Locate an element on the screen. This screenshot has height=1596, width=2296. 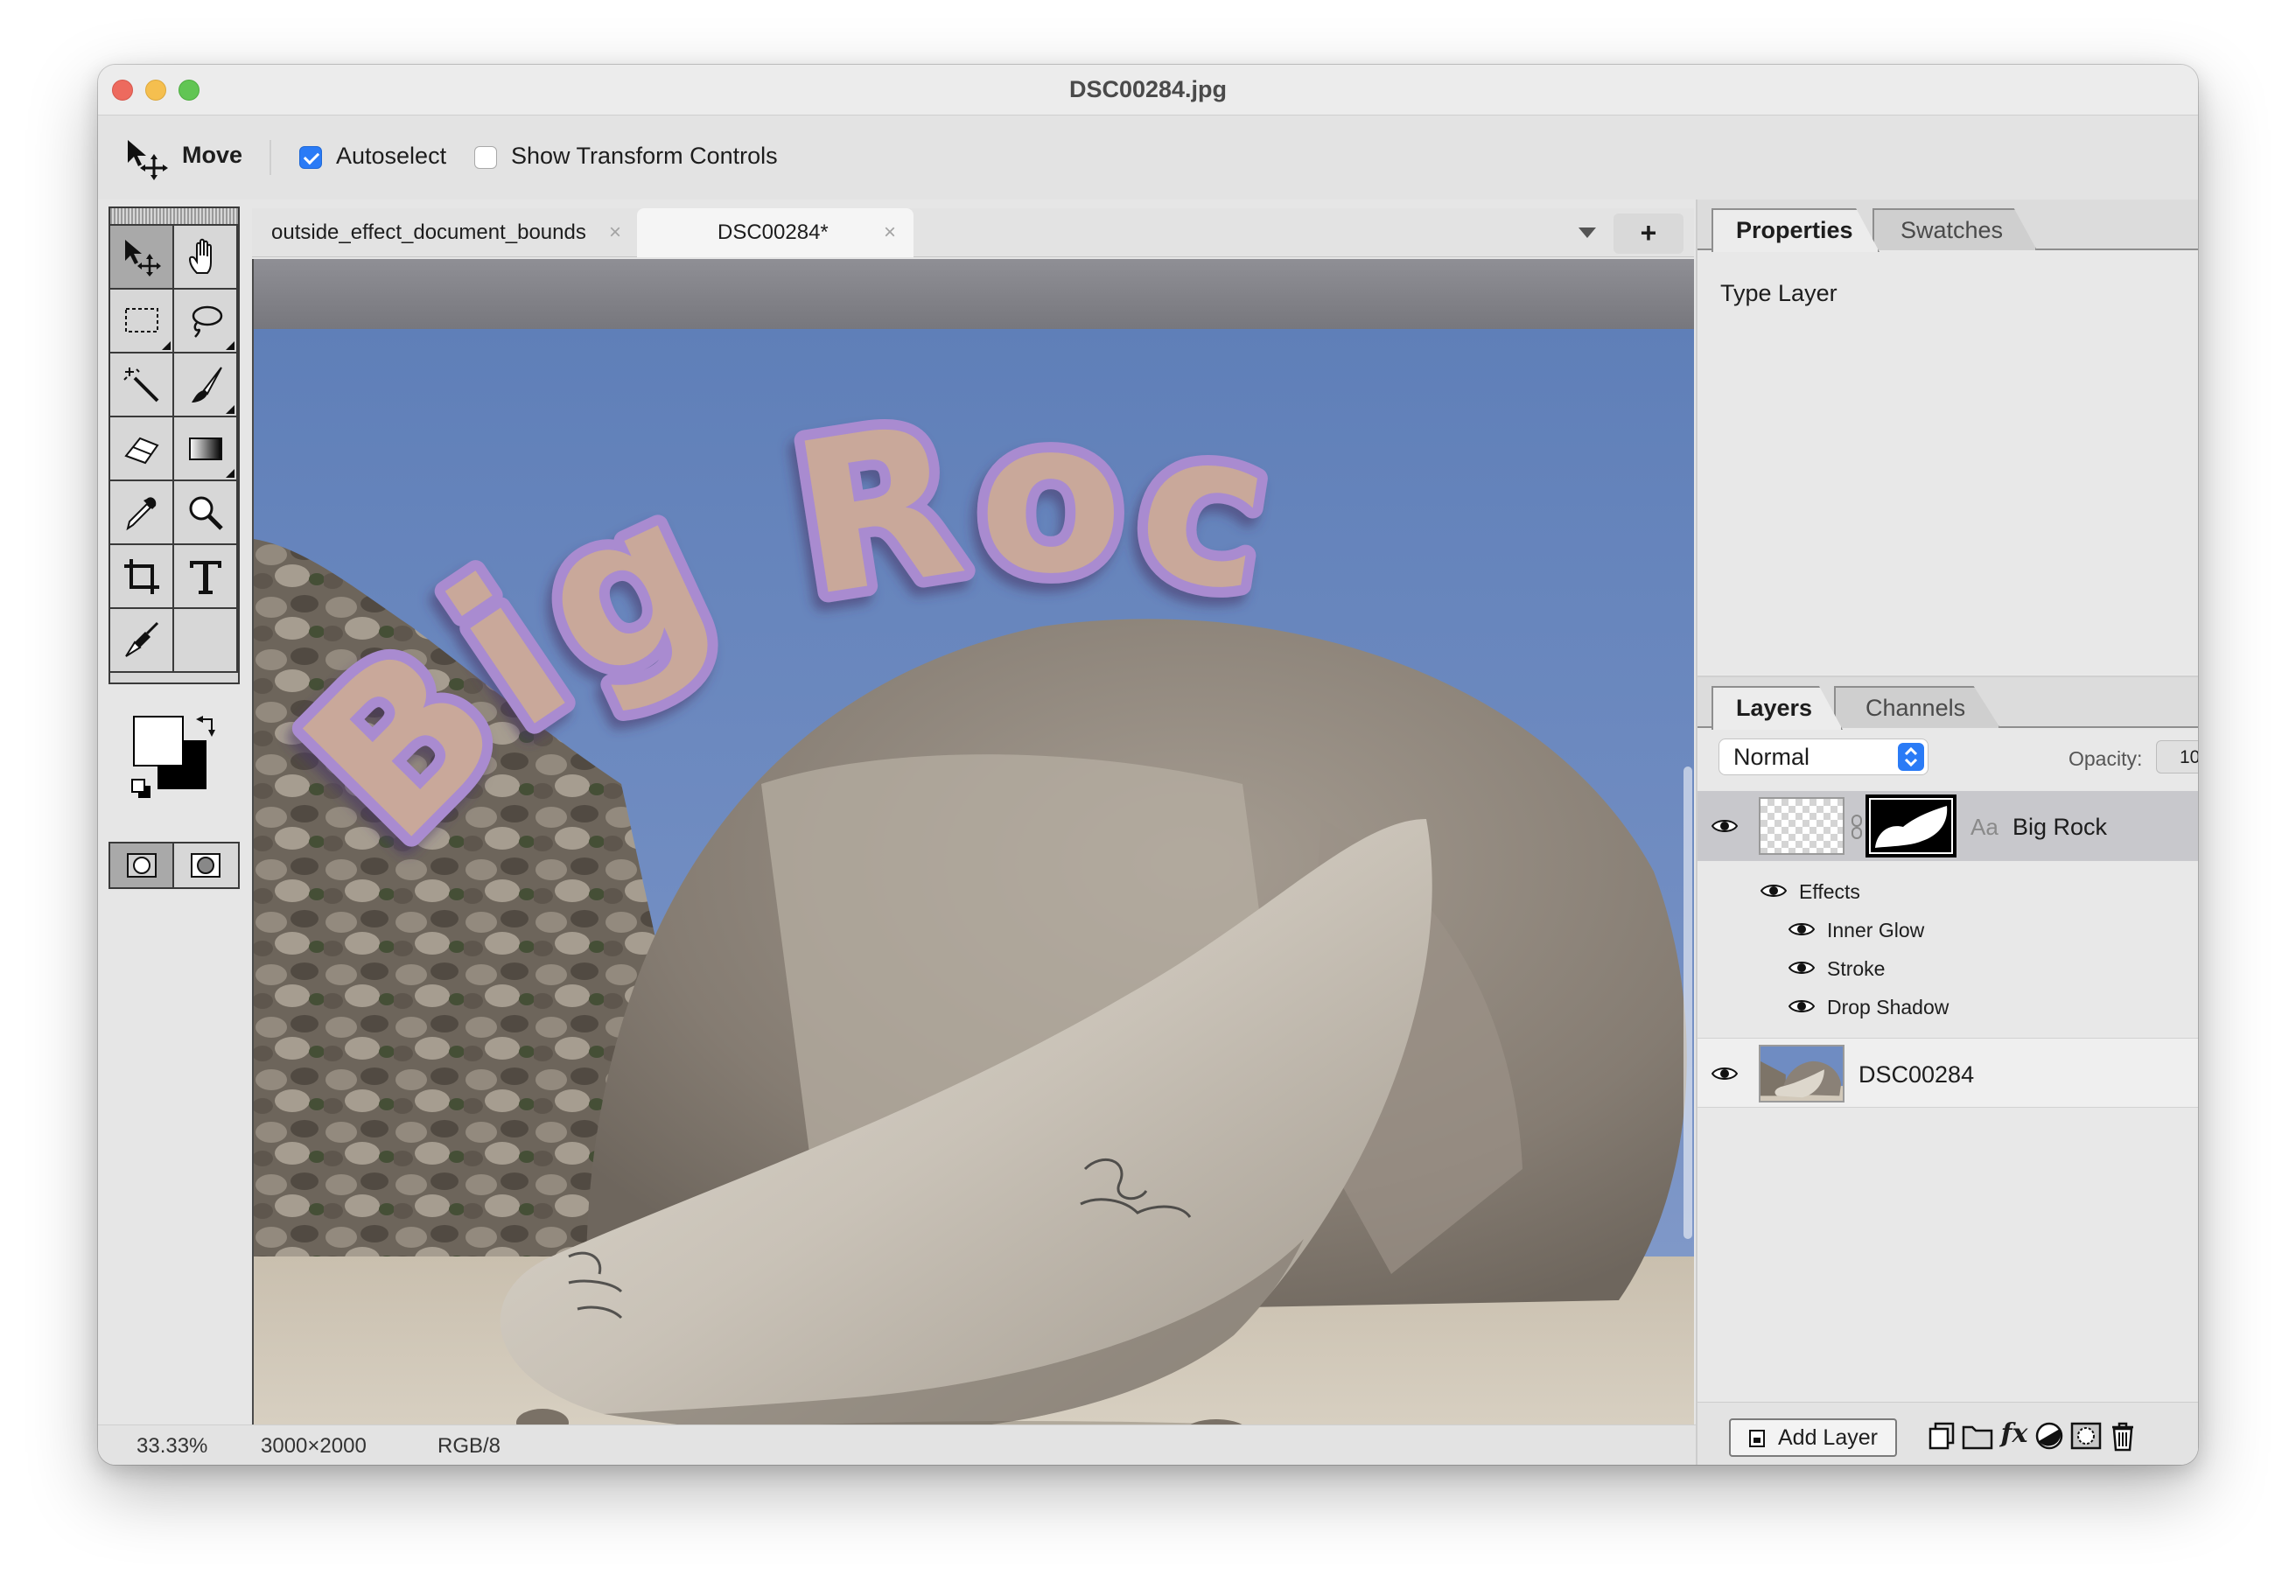
layer-name: Big Rock is located at coordinates (2059, 827).